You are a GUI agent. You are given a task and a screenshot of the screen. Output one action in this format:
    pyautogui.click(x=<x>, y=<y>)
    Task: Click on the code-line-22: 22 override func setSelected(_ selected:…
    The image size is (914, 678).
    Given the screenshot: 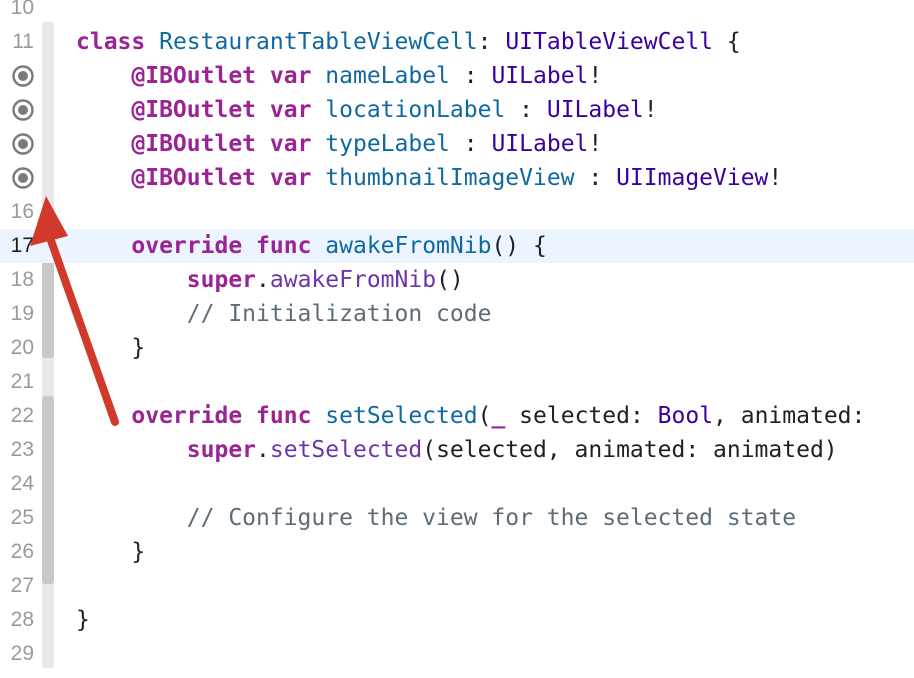 What is the action you would take?
    pyautogui.click(x=457, y=416)
    